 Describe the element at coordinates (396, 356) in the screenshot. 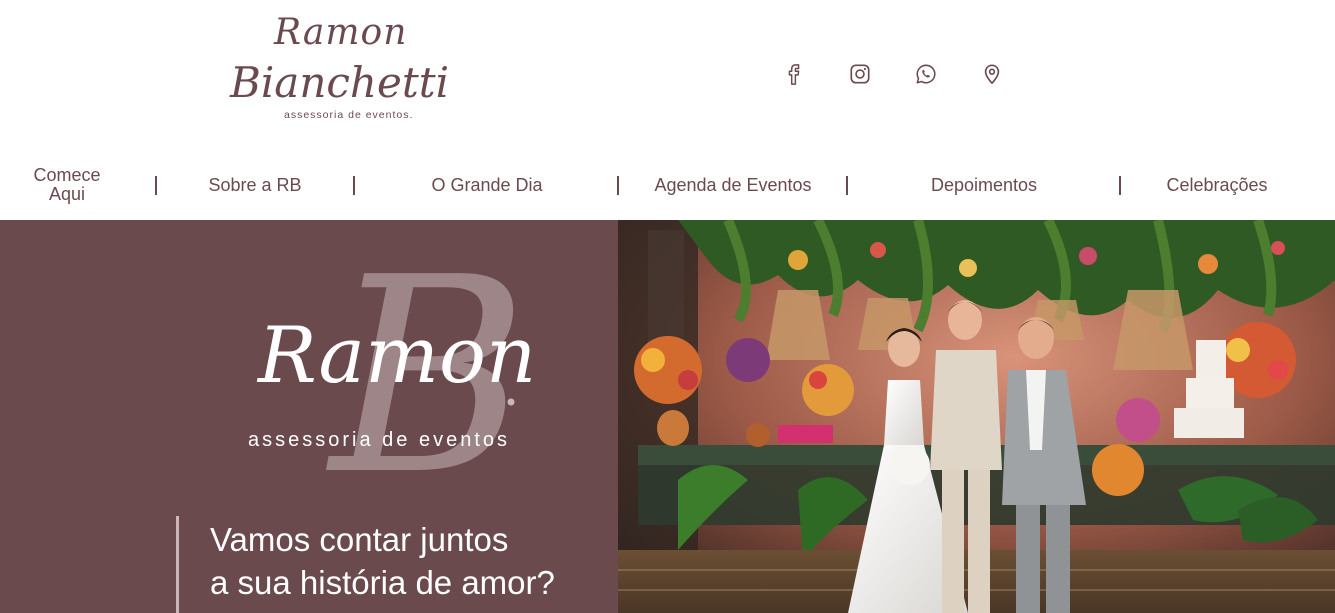

I see `hero-script-name: Ramon` at that location.